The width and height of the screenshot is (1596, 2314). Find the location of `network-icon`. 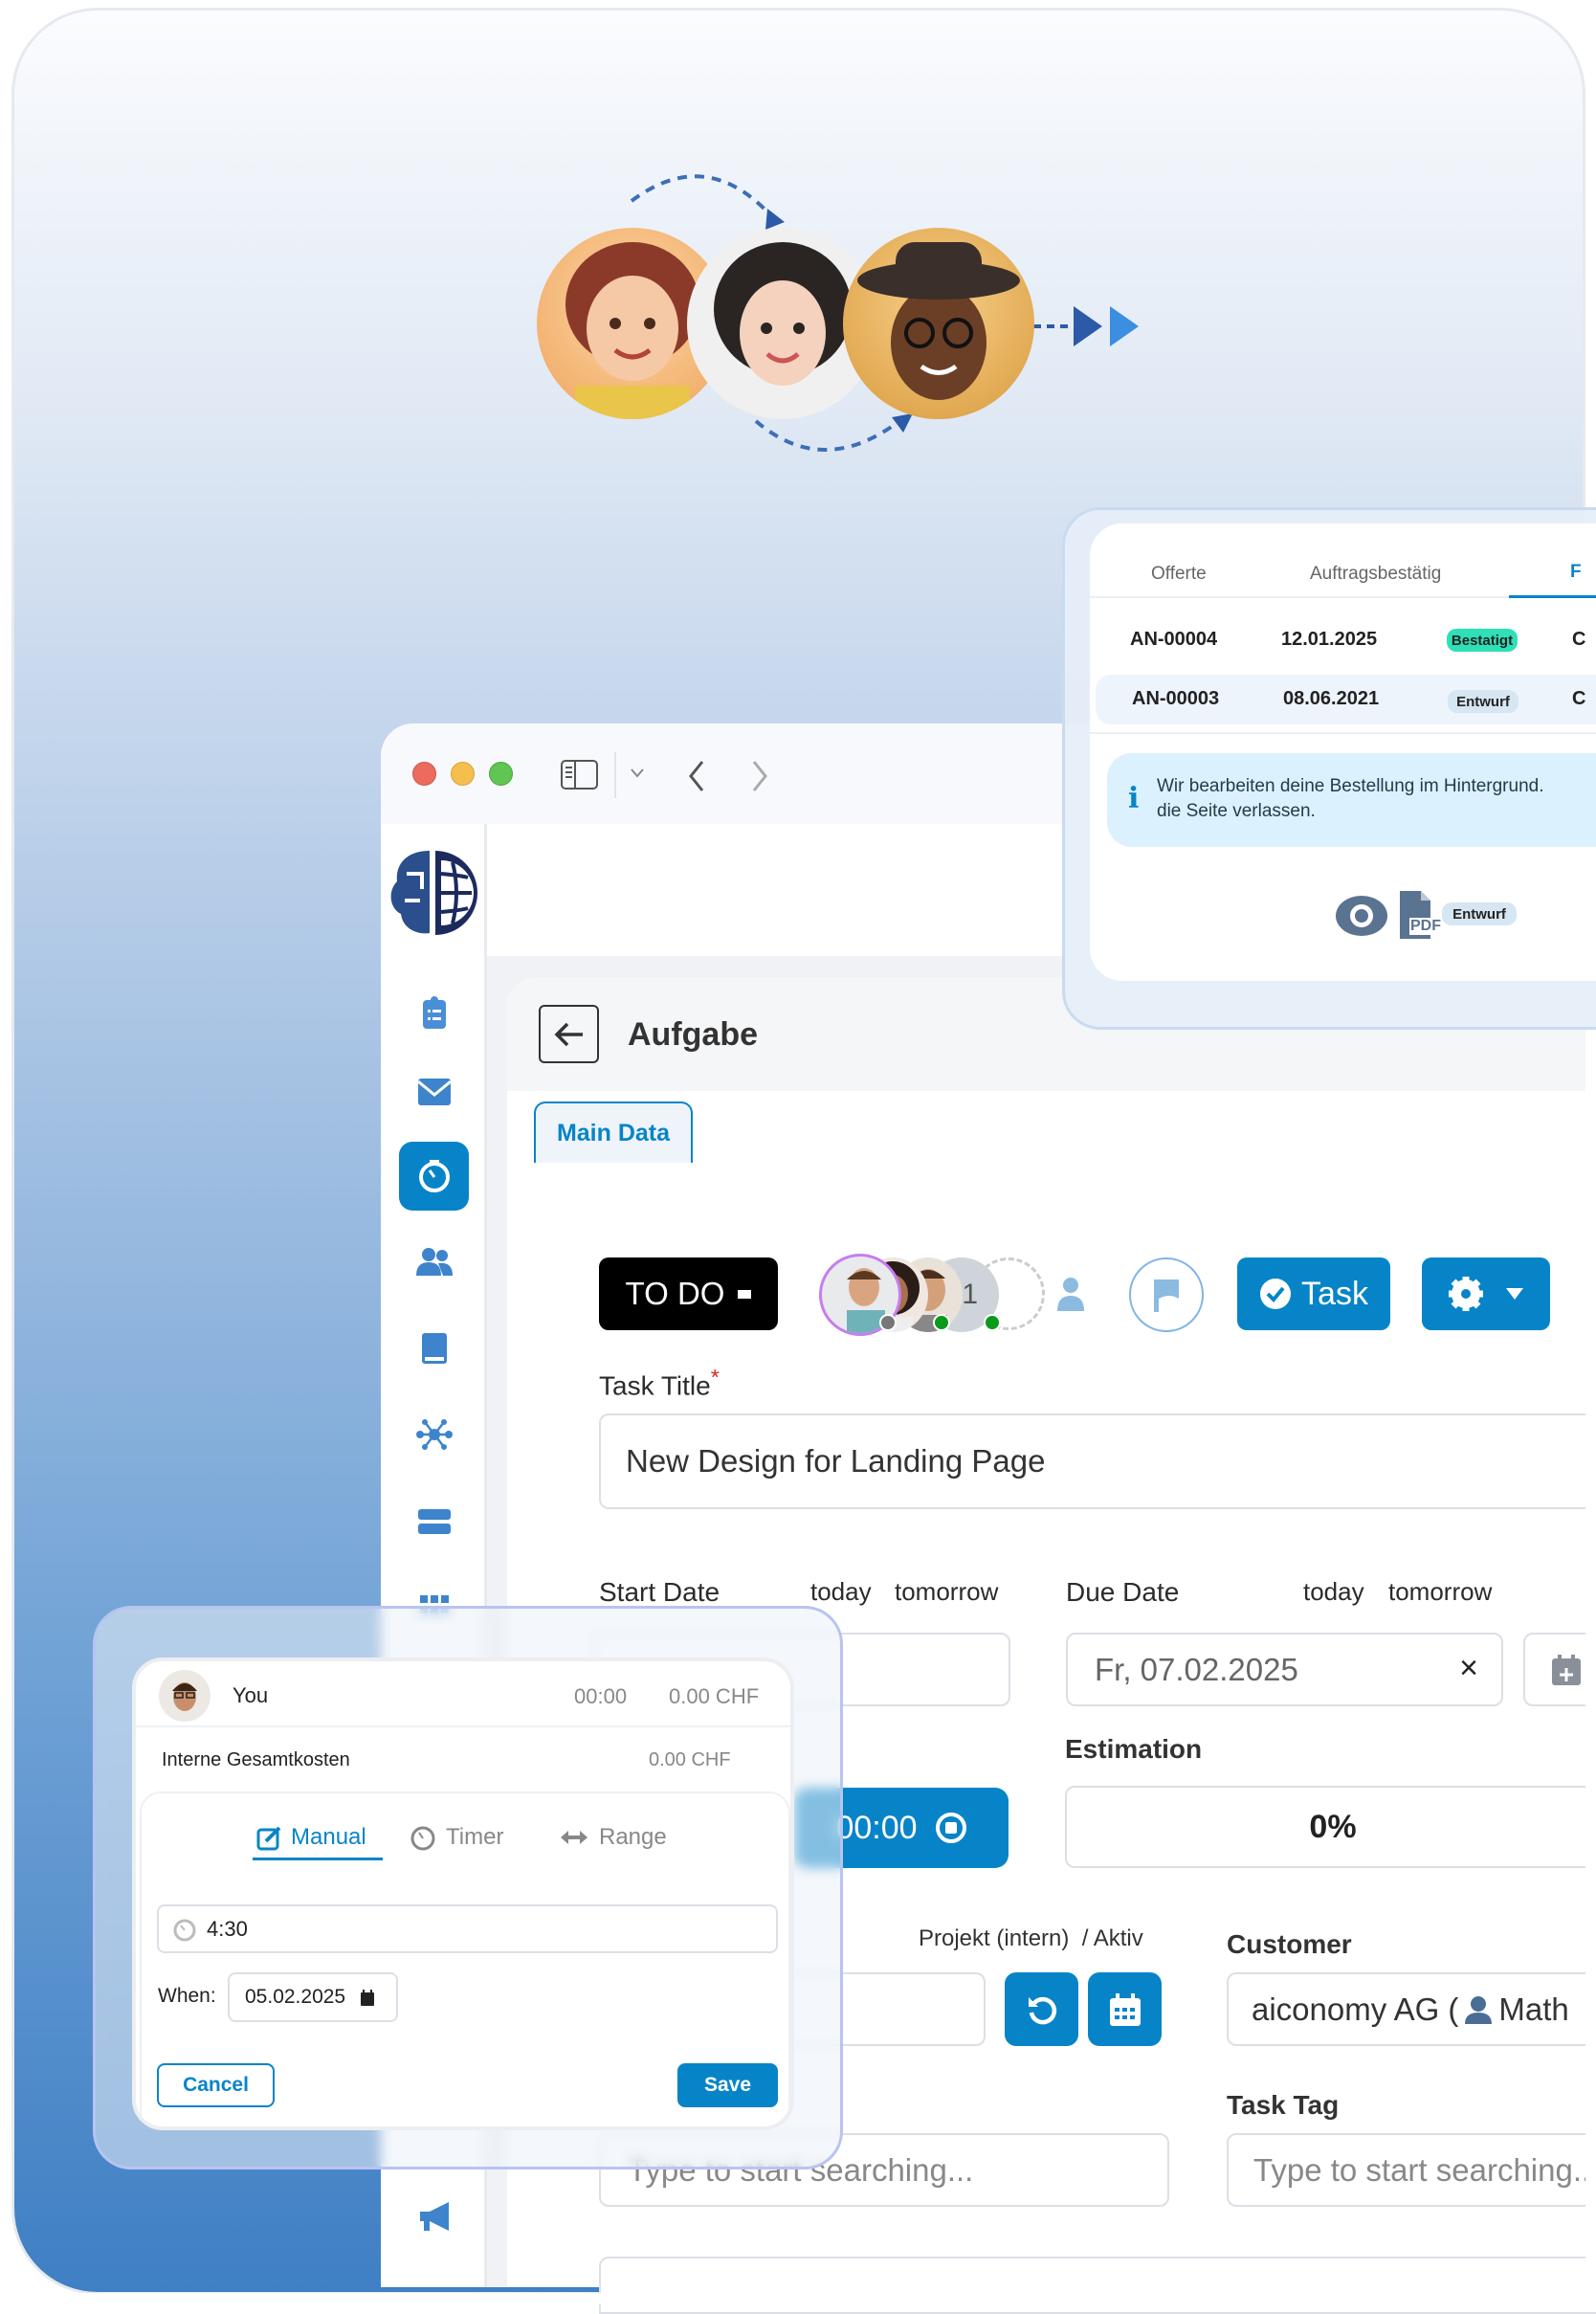

network-icon is located at coordinates (434, 1435).